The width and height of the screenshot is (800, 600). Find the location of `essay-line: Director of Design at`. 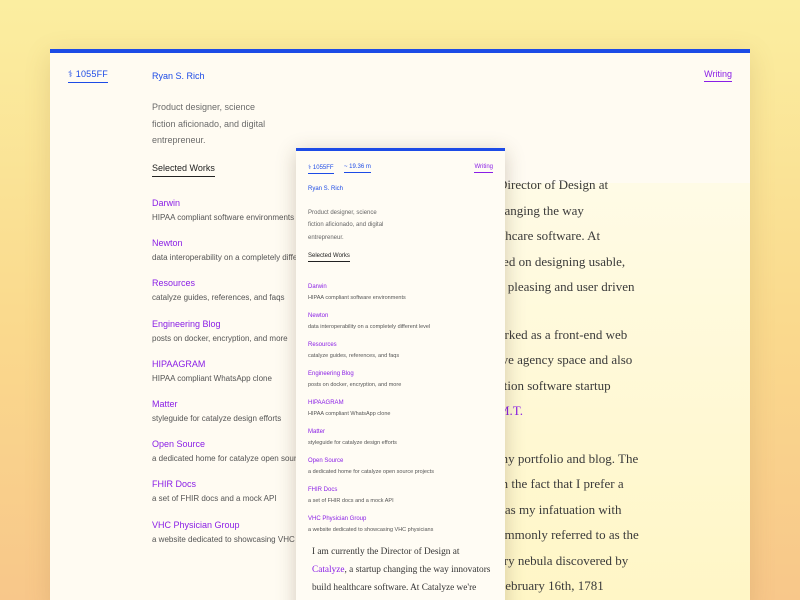

essay-line: Director of Design at is located at coordinates (553, 184).